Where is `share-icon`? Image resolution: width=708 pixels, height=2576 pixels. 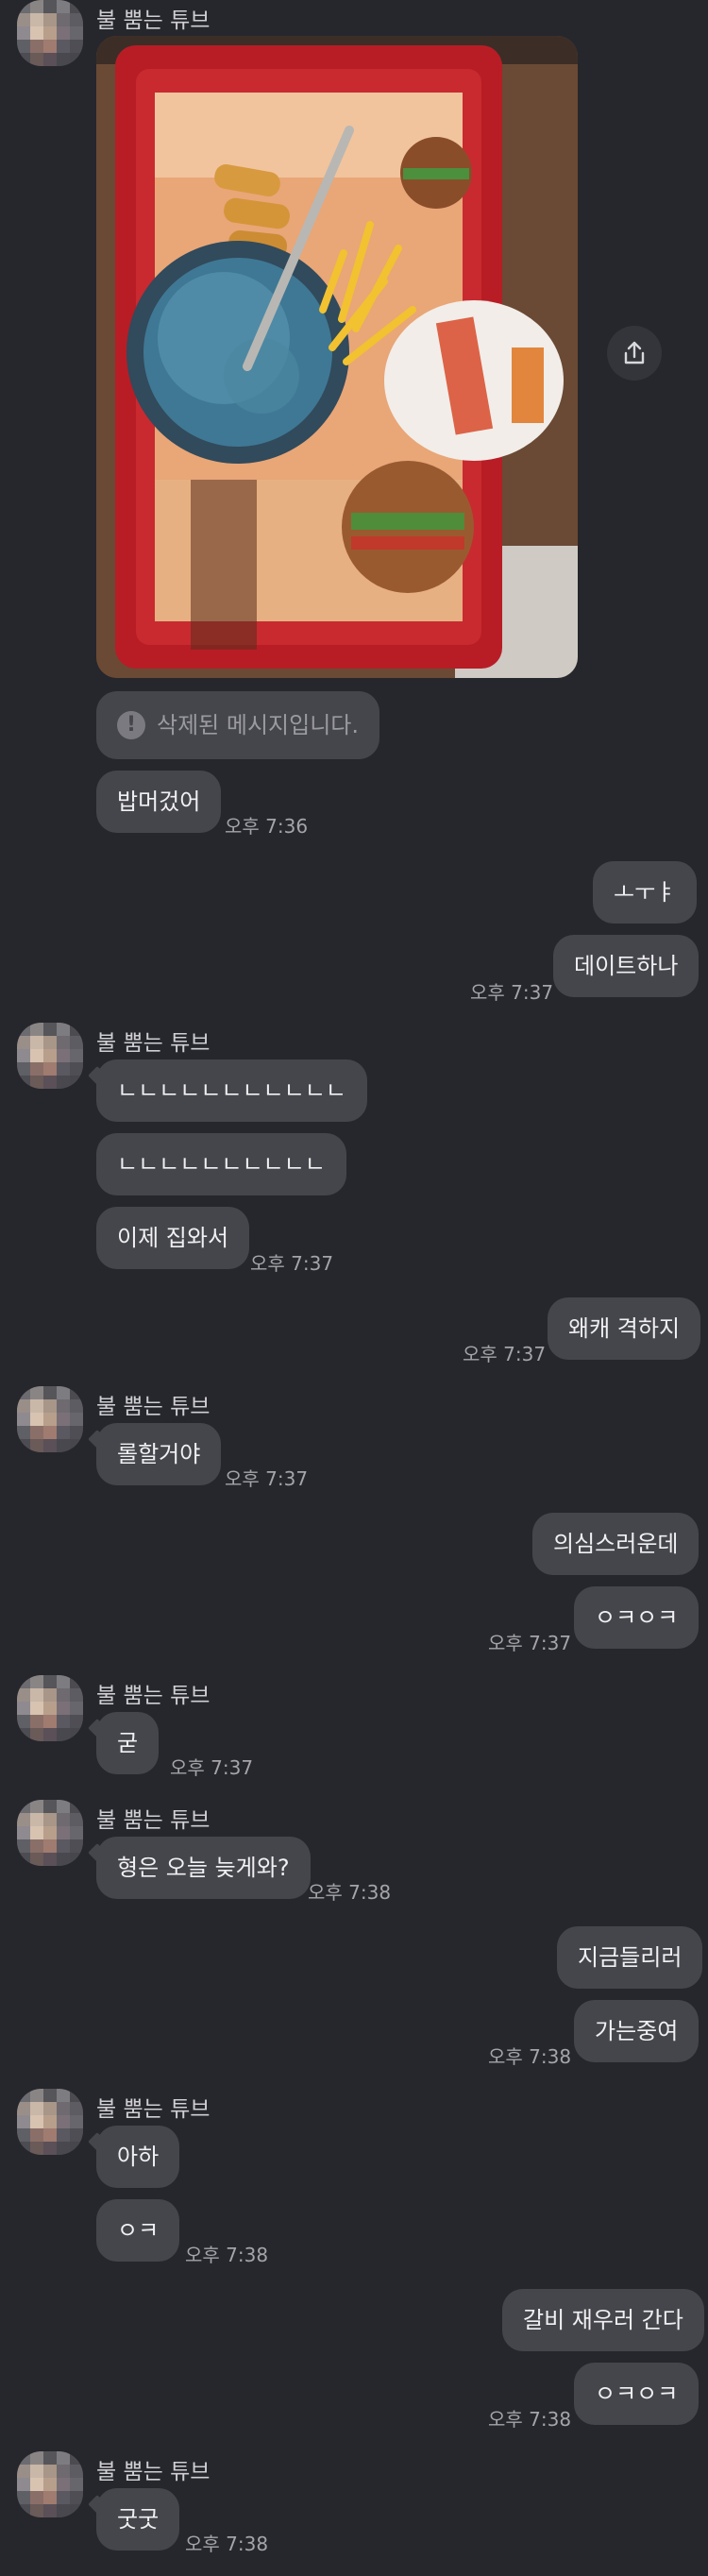
share-icon is located at coordinates (634, 352).